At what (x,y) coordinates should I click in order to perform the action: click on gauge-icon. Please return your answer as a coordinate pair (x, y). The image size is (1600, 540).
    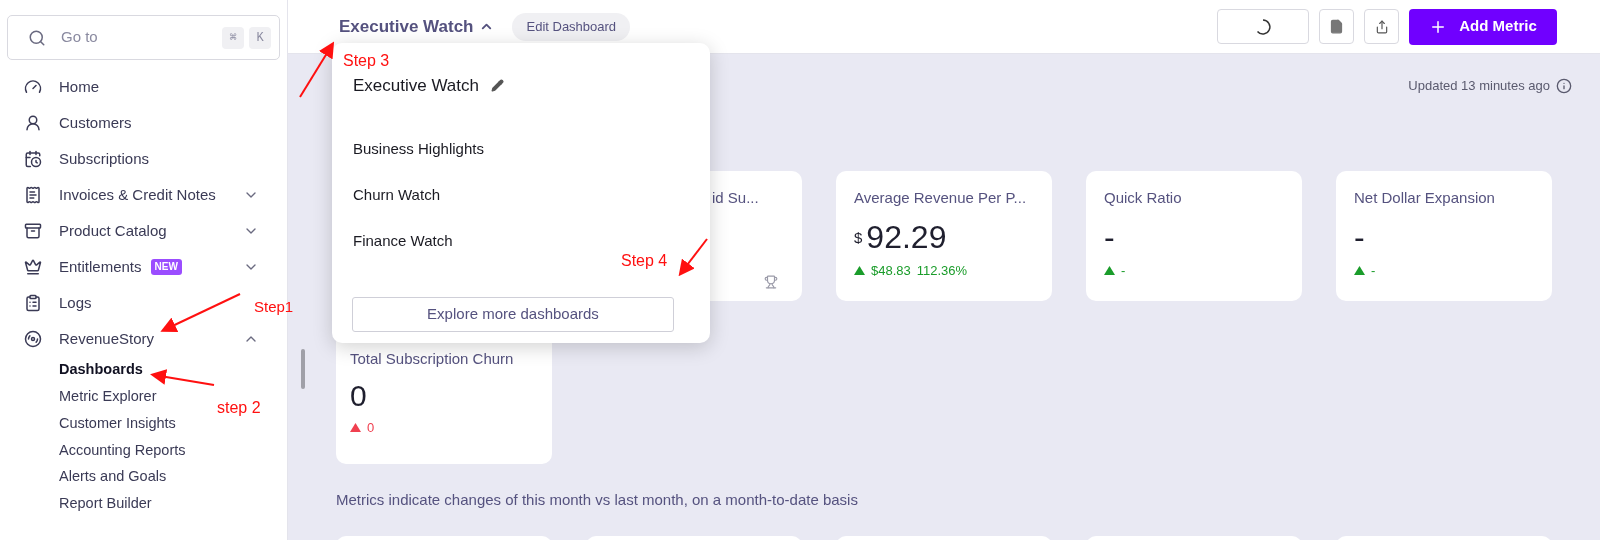
    Looking at the image, I should click on (33, 87).